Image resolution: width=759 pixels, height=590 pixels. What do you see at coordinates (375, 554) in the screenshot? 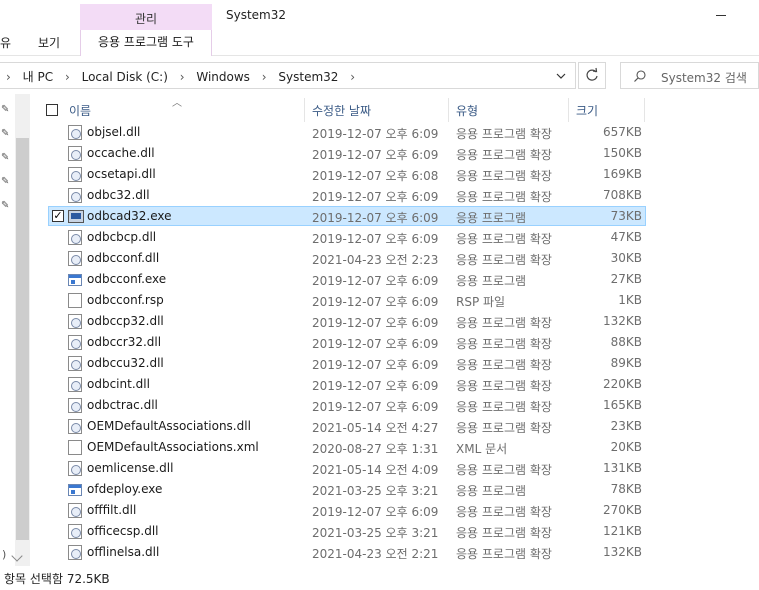
I see `file-date: 2021-04-23 오전 2:21` at bounding box center [375, 554].